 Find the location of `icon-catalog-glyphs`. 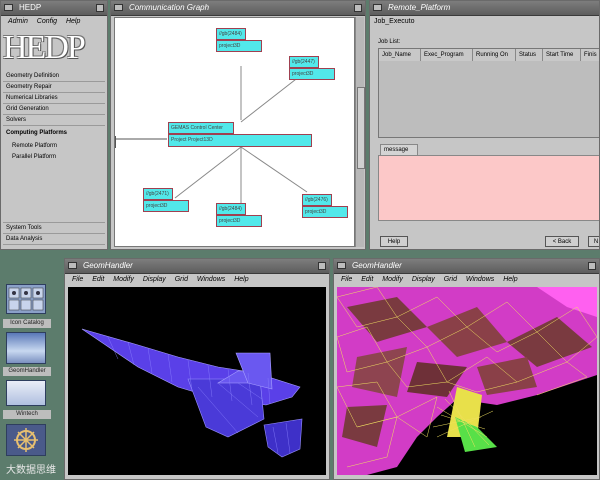

icon-catalog-glyphs is located at coordinates (26, 299).